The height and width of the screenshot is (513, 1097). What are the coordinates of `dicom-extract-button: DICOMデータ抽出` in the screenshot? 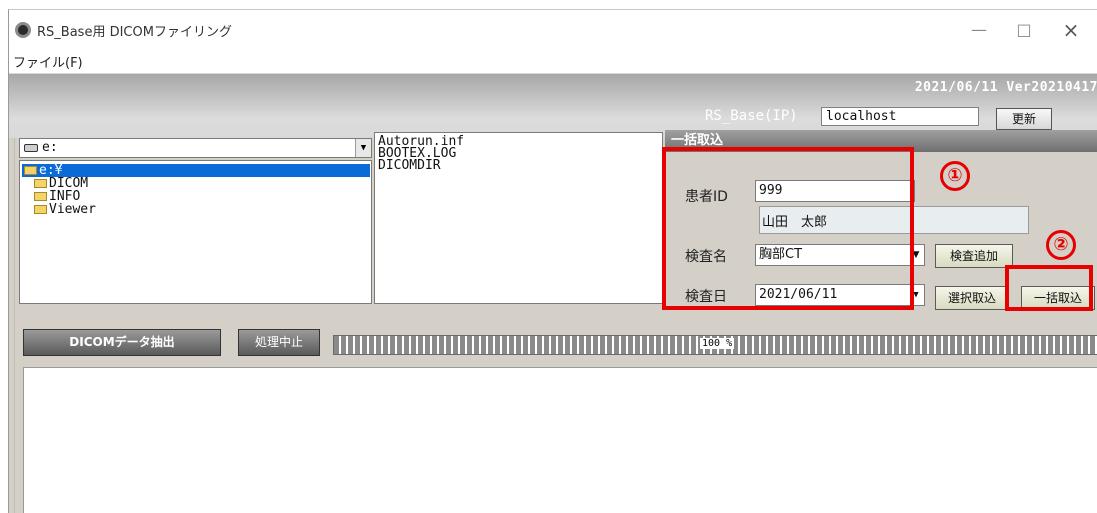 It's located at (122, 342).